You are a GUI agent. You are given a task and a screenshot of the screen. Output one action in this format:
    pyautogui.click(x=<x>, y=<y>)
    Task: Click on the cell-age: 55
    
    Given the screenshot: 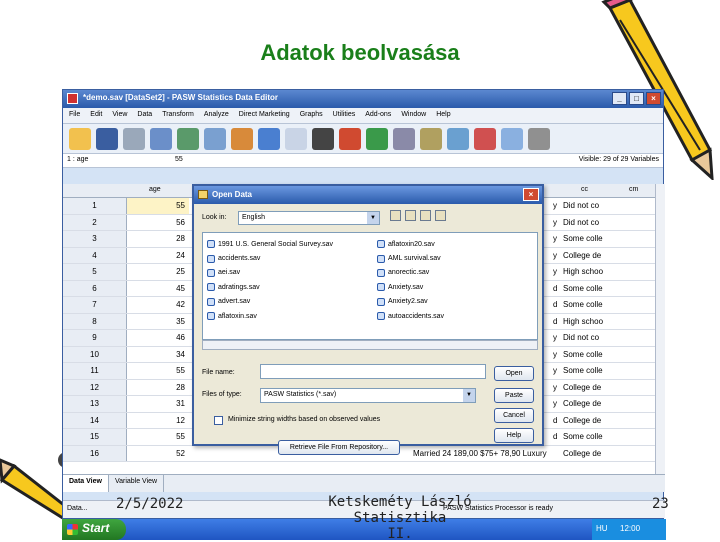 What is the action you would take?
    pyautogui.click(x=158, y=437)
    